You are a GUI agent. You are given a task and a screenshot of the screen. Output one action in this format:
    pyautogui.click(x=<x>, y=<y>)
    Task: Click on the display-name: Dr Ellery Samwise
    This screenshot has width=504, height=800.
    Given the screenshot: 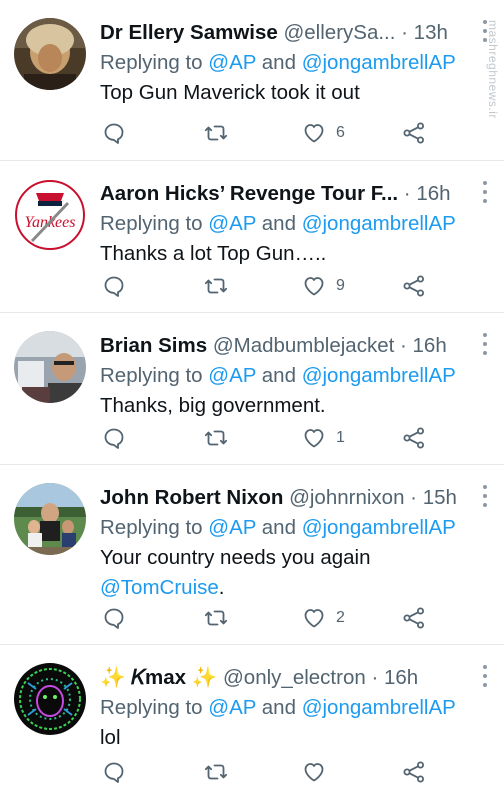 What is the action you would take?
    pyautogui.click(x=189, y=32)
    